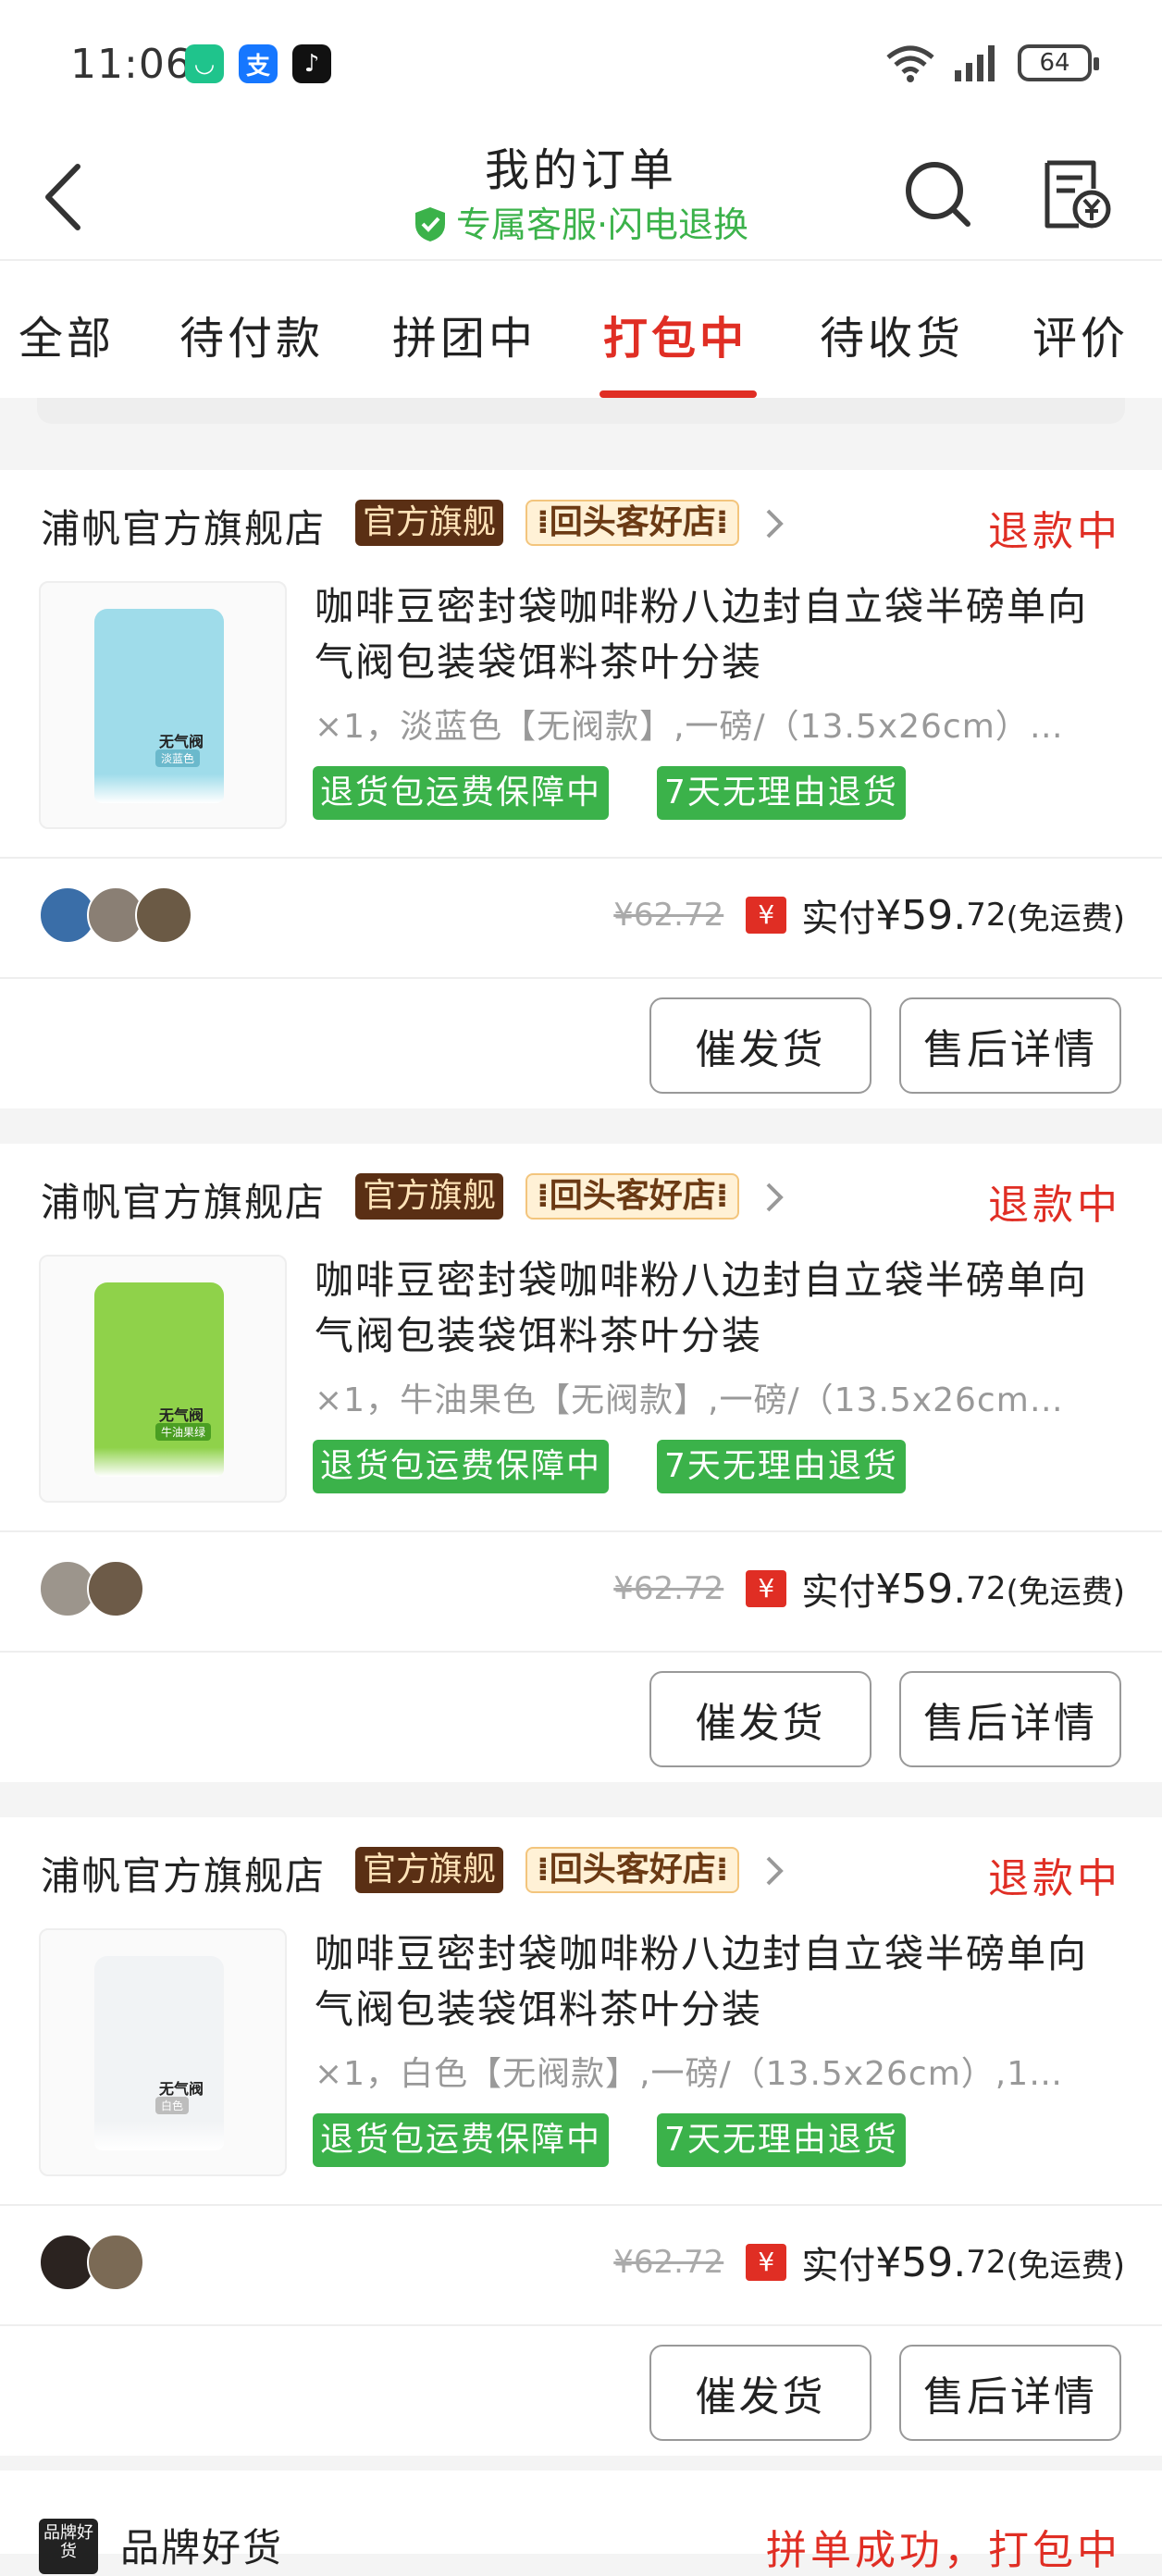  I want to click on order-tabs: 全部 待付款 拼团中 打包中 待收货 评价, so click(581, 328).